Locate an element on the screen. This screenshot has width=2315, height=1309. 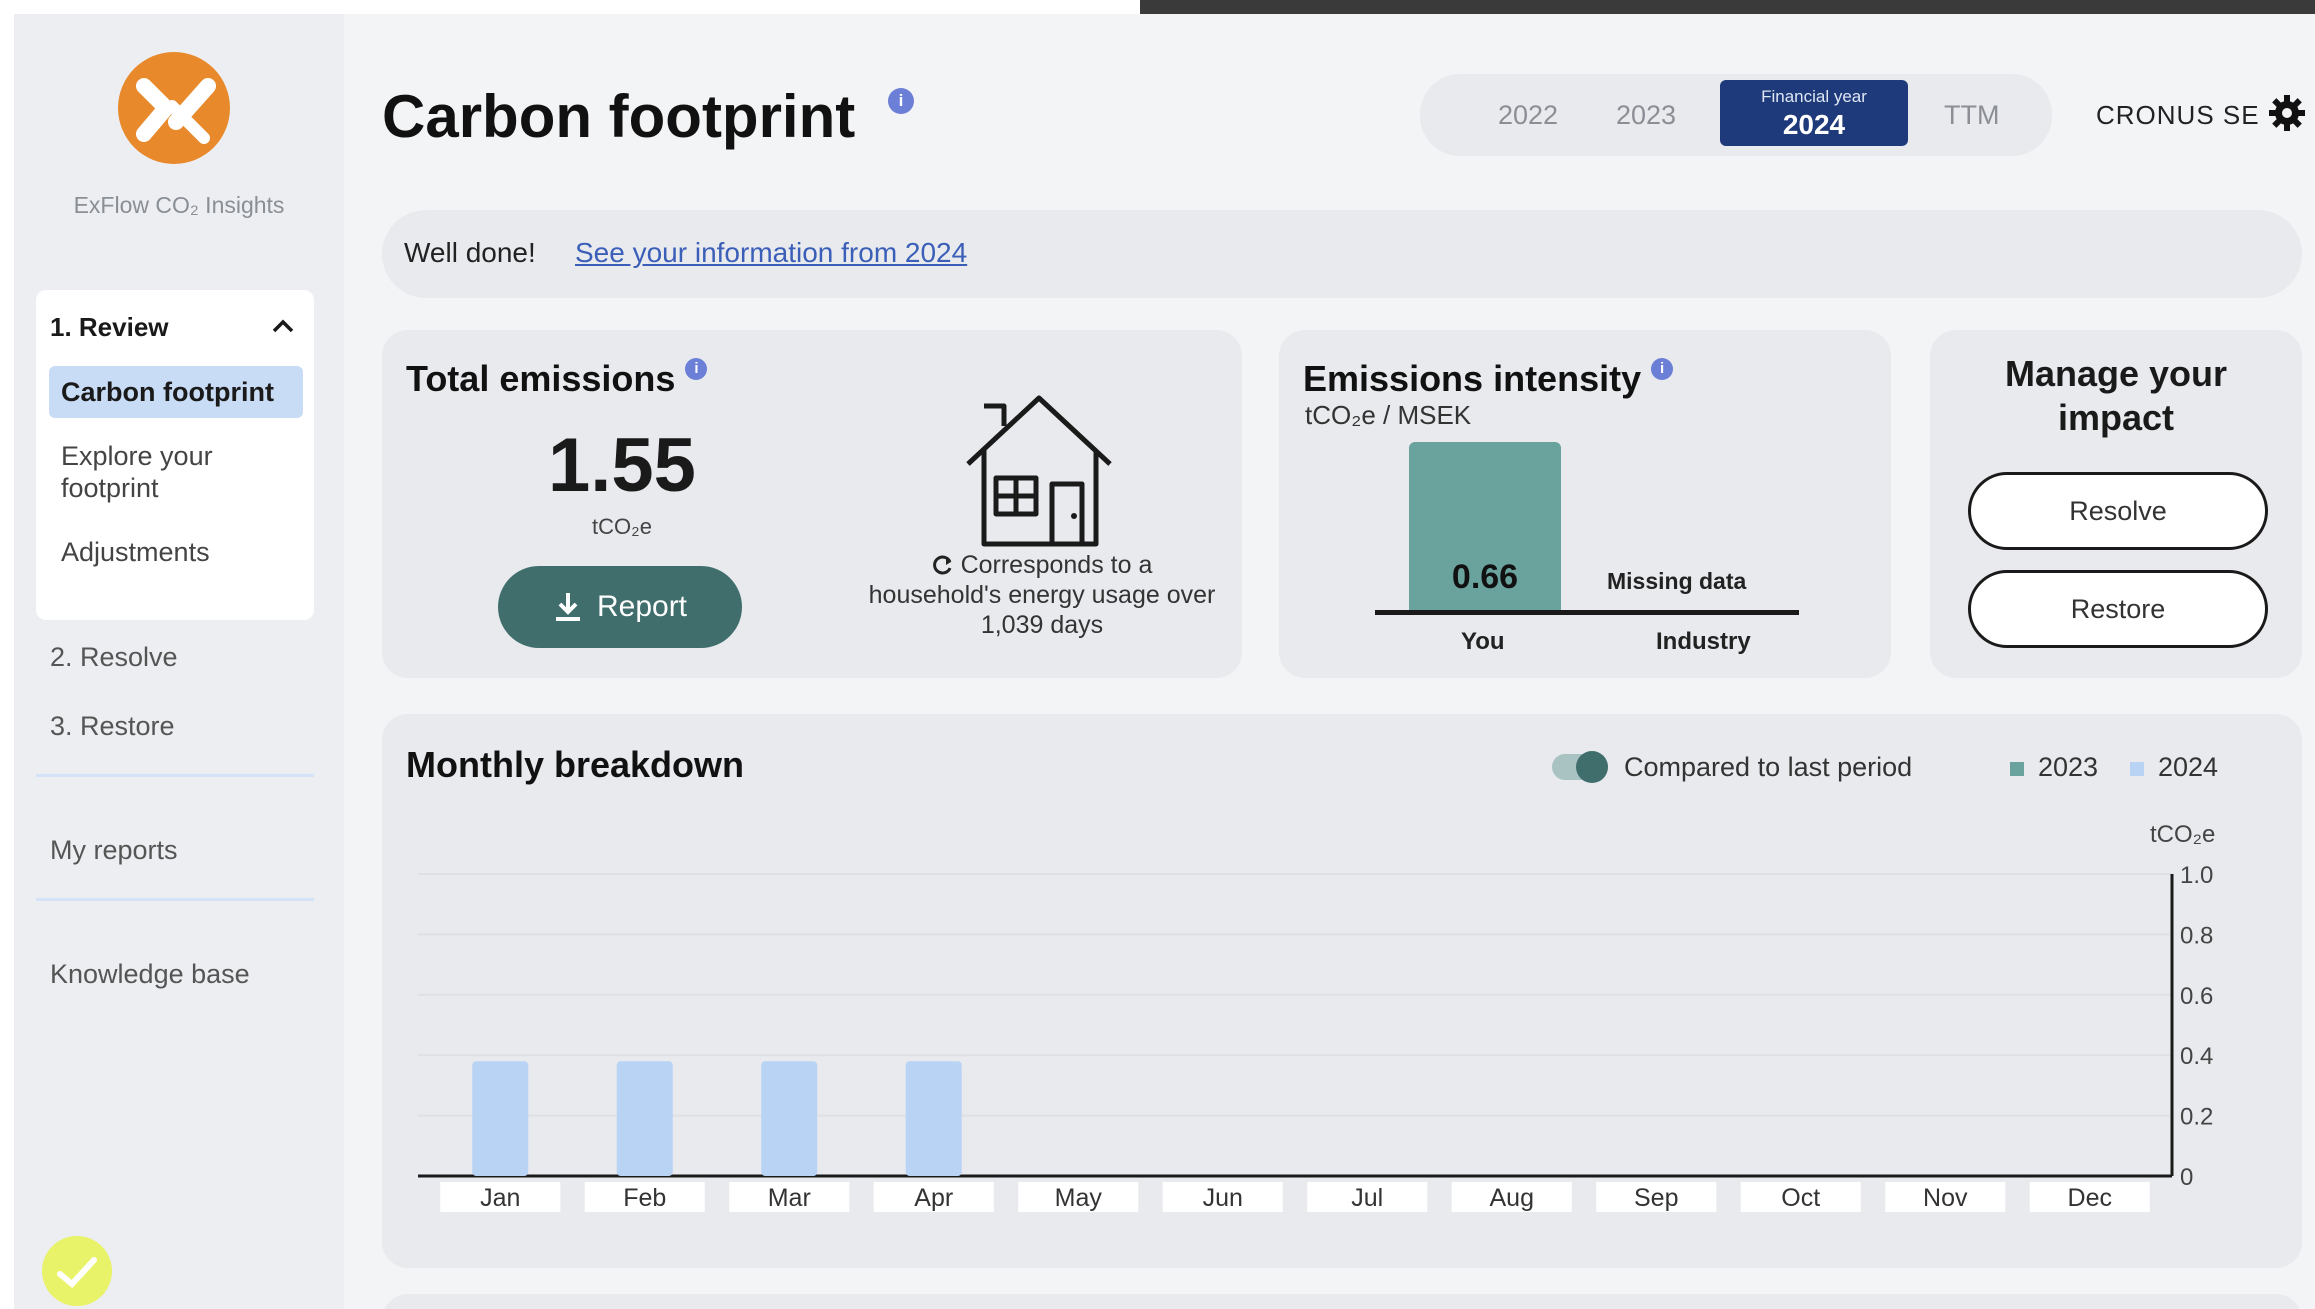
resolve-button: Resolve is located at coordinates (2118, 511).